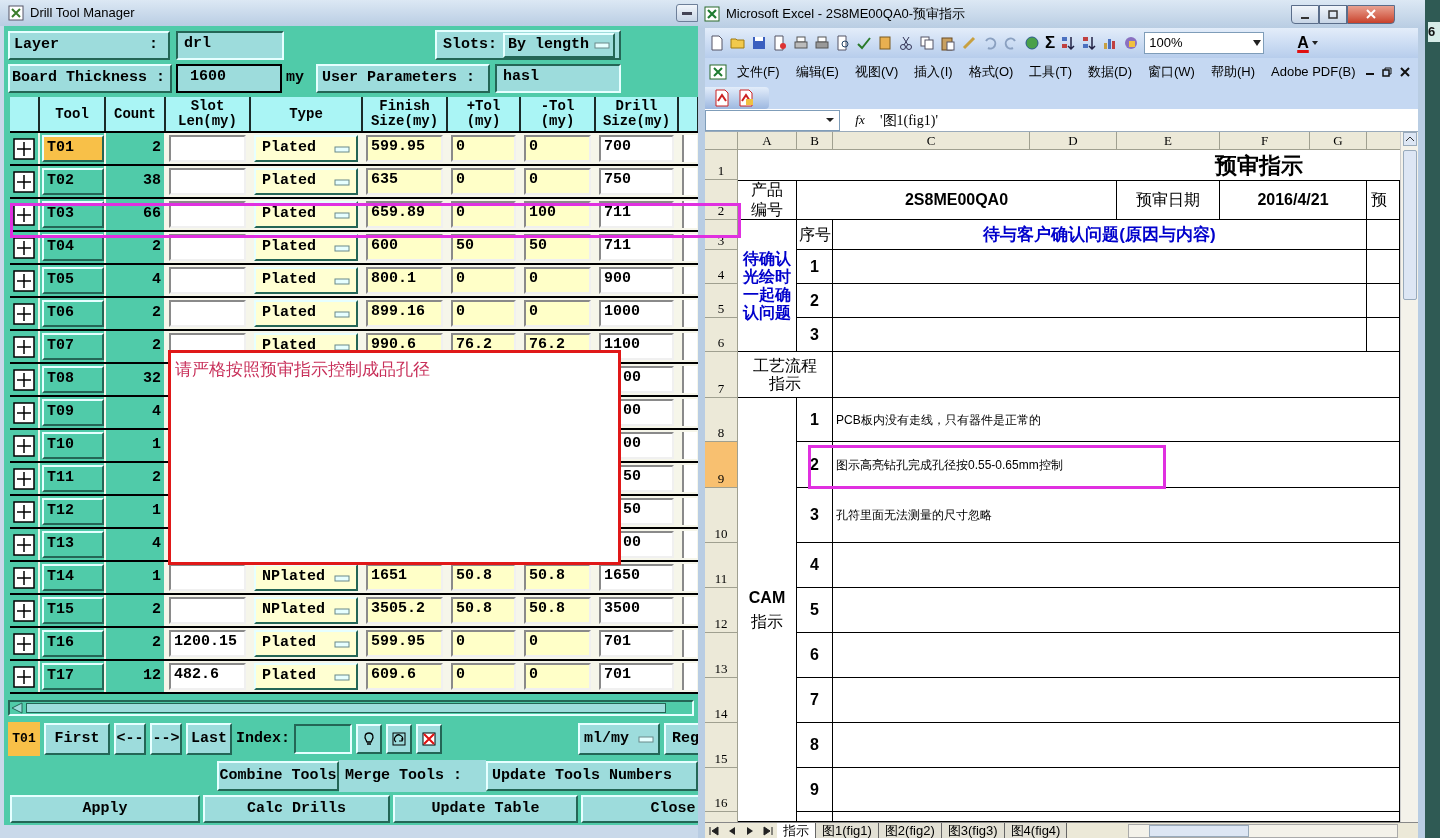 Image resolution: width=1440 pixels, height=838 pixels. What do you see at coordinates (77, 739) in the screenshot?
I see `nav-button: First` at bounding box center [77, 739].